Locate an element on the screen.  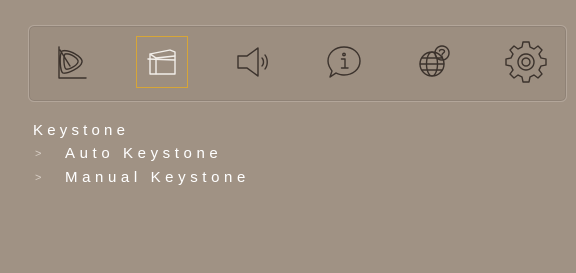
menu-item-label: Manual Keystone is located at coordinates (157, 177).